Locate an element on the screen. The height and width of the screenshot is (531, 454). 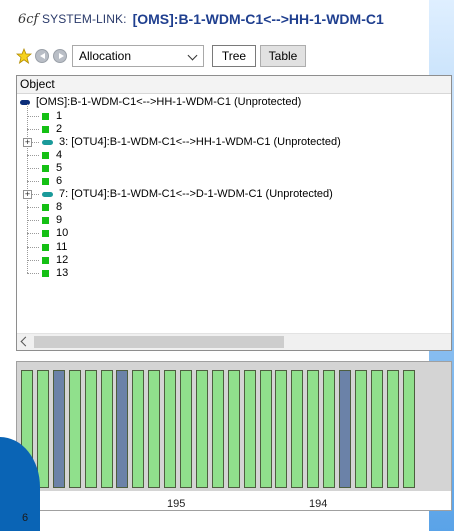
nav-forward-icon is located at coordinates (60, 56).